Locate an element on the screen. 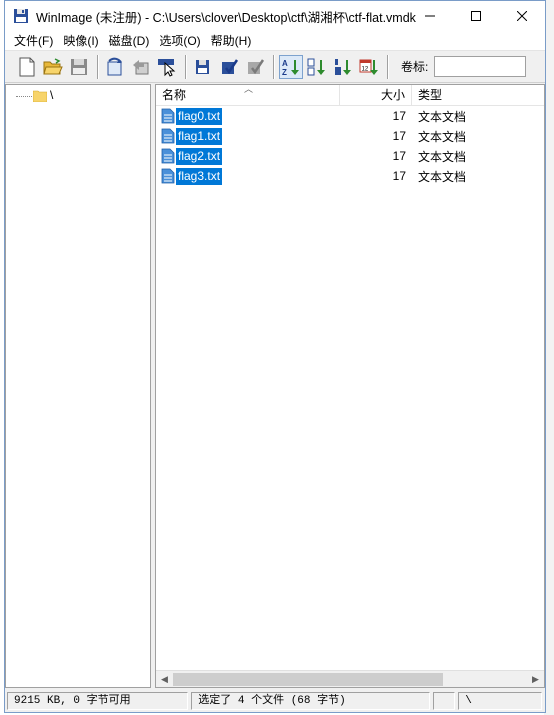 Image resolution: width=554 pixels, height=715 pixels. check-disk-icon is located at coordinates (230, 66).